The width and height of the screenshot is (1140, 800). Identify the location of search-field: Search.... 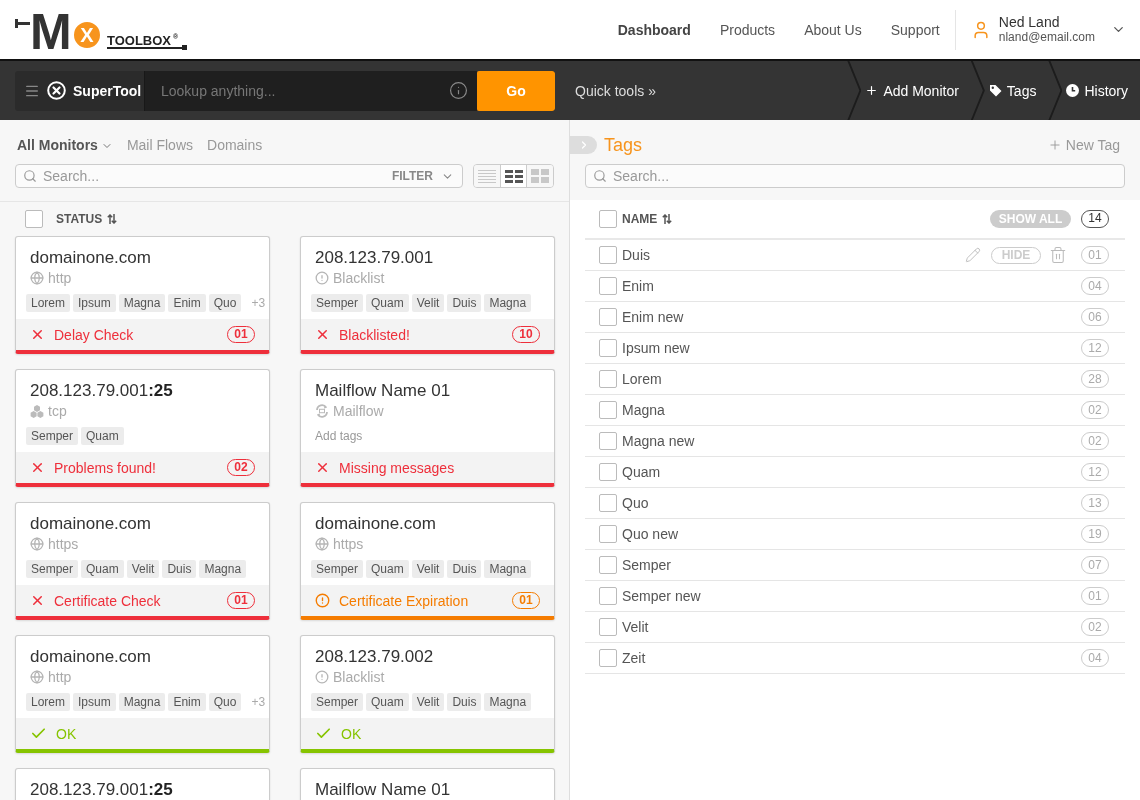
(855, 176).